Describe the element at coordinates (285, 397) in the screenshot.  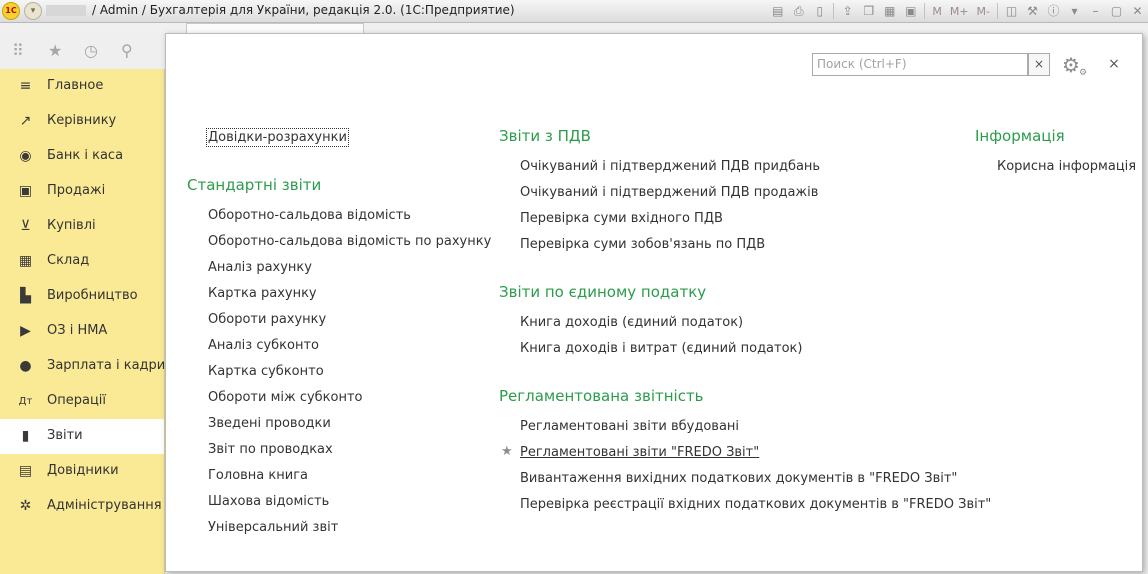
I see `report-link: Обороти між субконто` at that location.